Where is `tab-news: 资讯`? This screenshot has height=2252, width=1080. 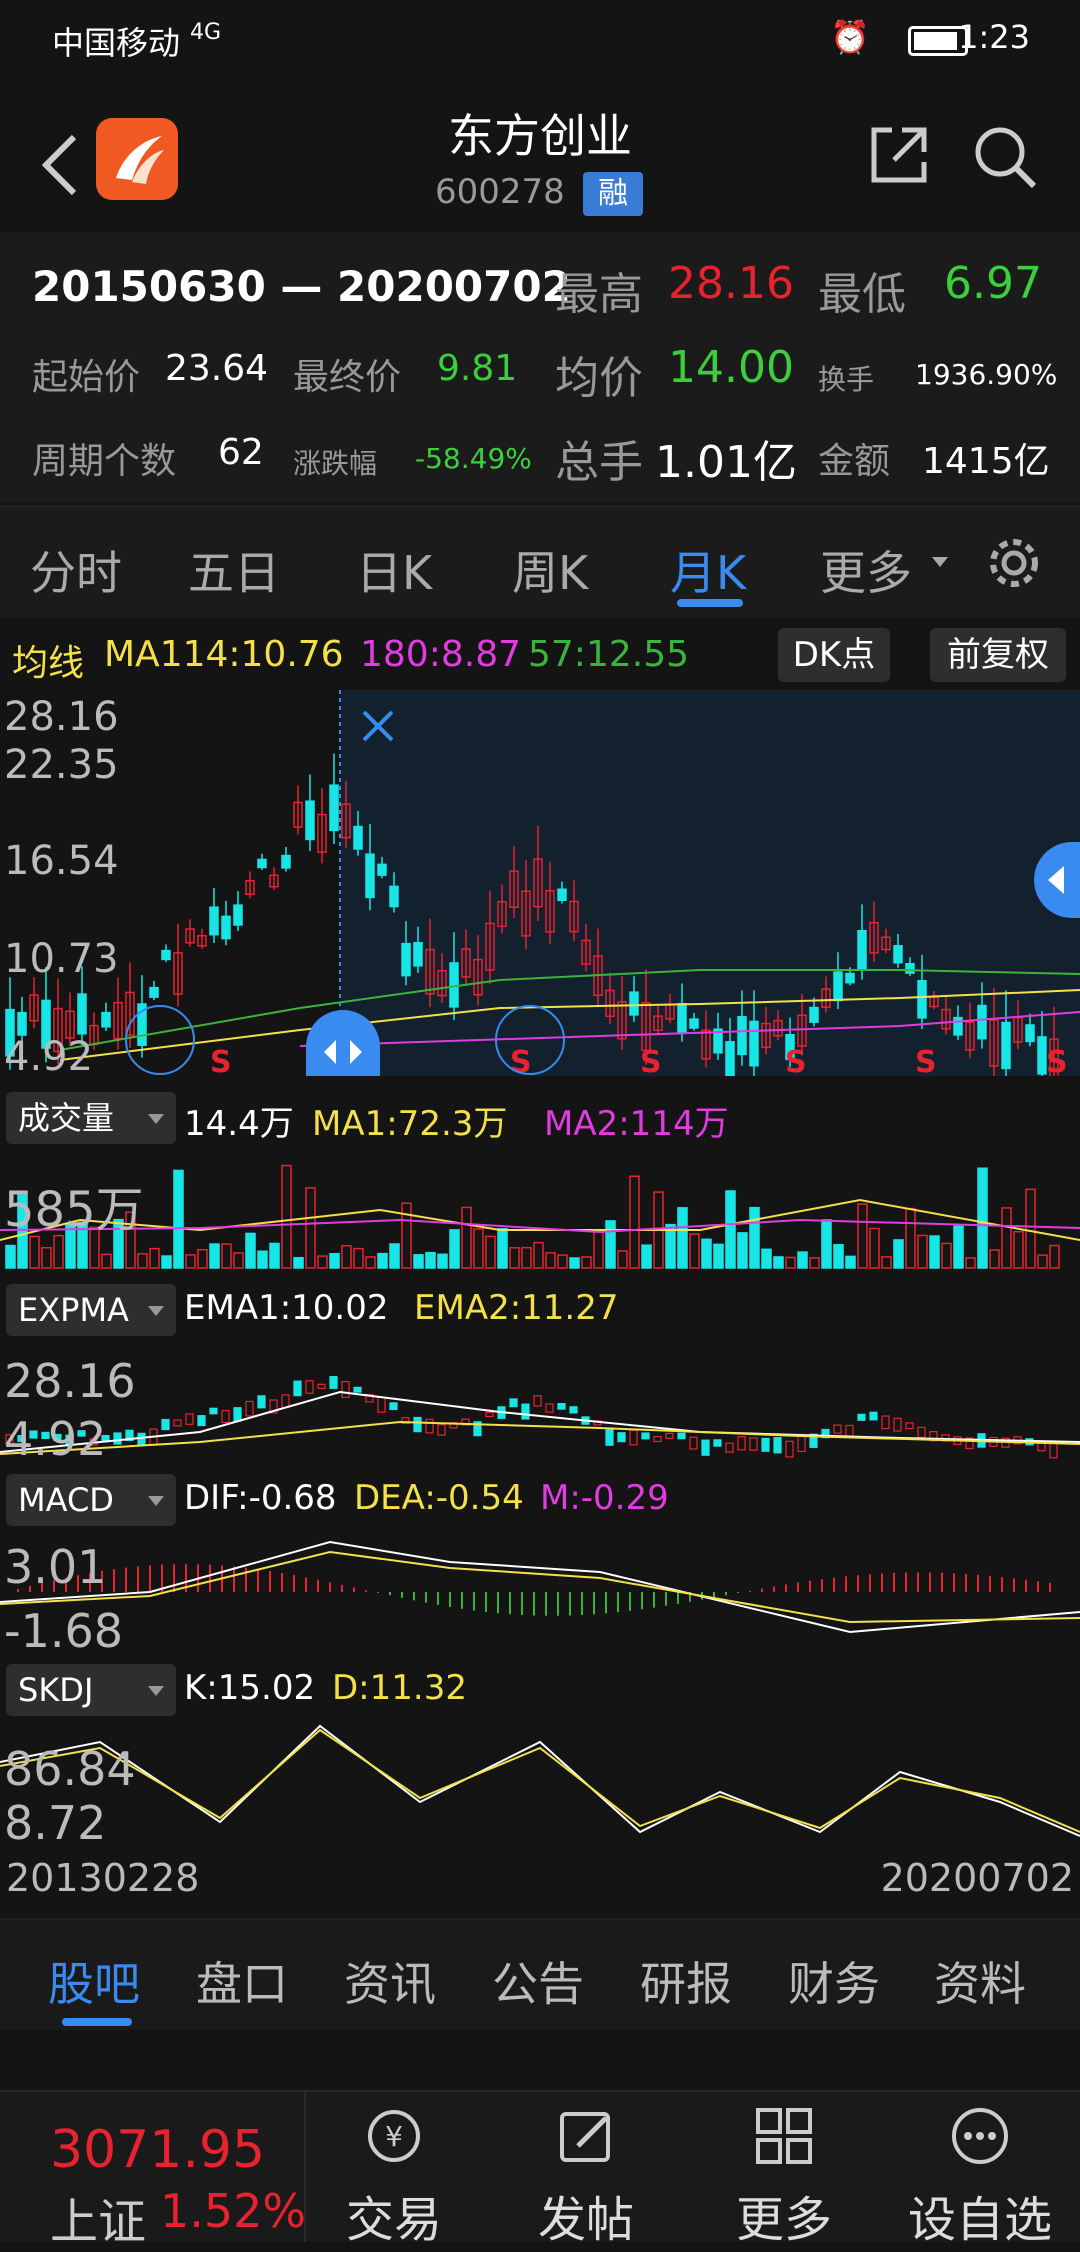 tab-news: 资讯 is located at coordinates (390, 1981).